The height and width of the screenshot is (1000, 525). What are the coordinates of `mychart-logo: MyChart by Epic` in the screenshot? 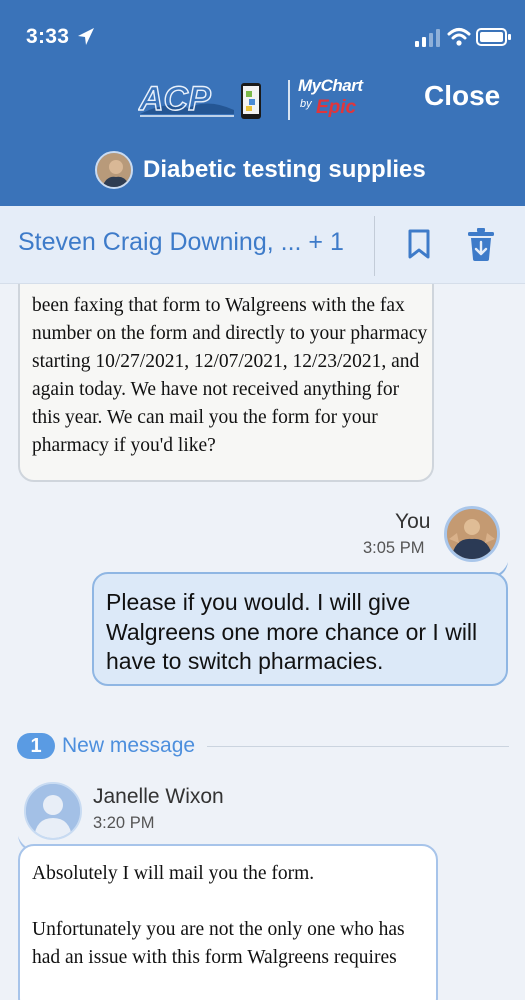 It's located at (338, 100).